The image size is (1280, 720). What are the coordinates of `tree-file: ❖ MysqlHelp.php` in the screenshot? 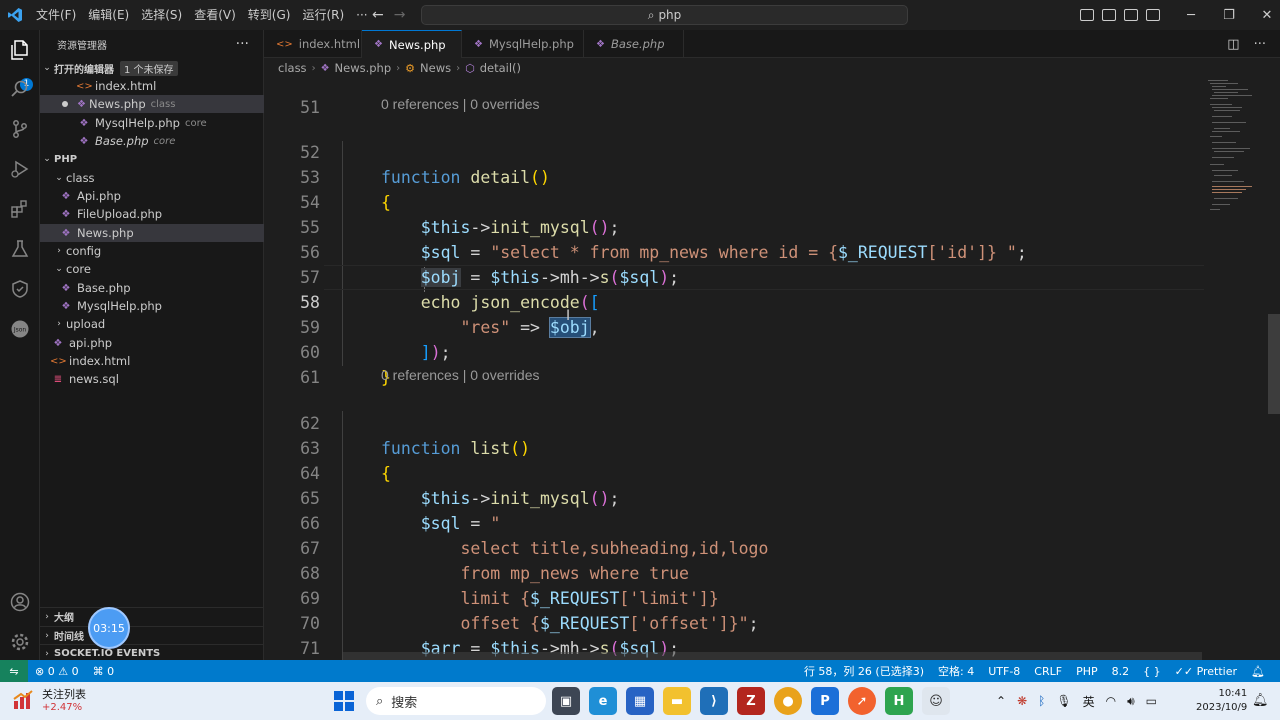 It's located at (152, 306).